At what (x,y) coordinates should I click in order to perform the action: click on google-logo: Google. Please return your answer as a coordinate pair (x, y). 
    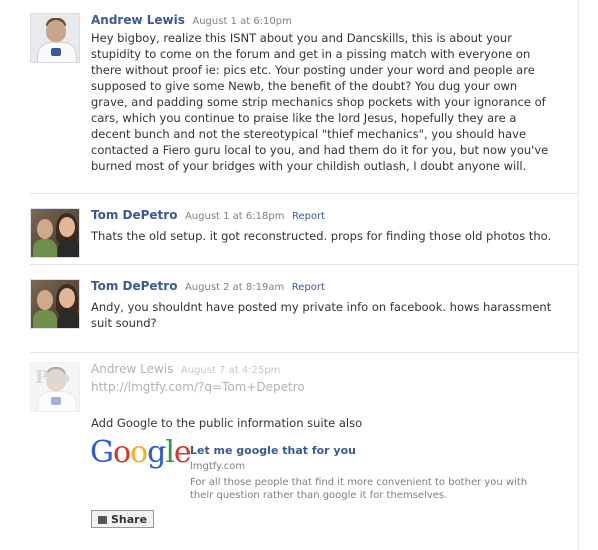
    Looking at the image, I should click on (141, 452).